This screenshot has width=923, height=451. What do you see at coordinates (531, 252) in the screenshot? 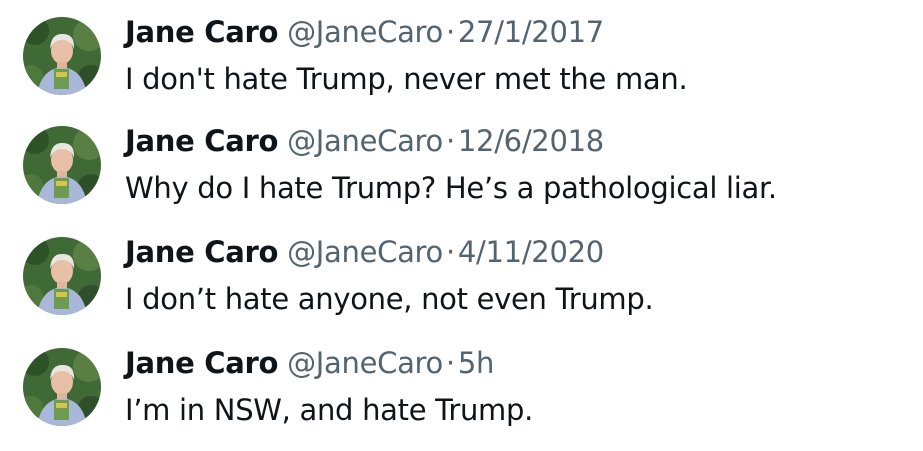
I see `timestamp: 4/11/2020` at bounding box center [531, 252].